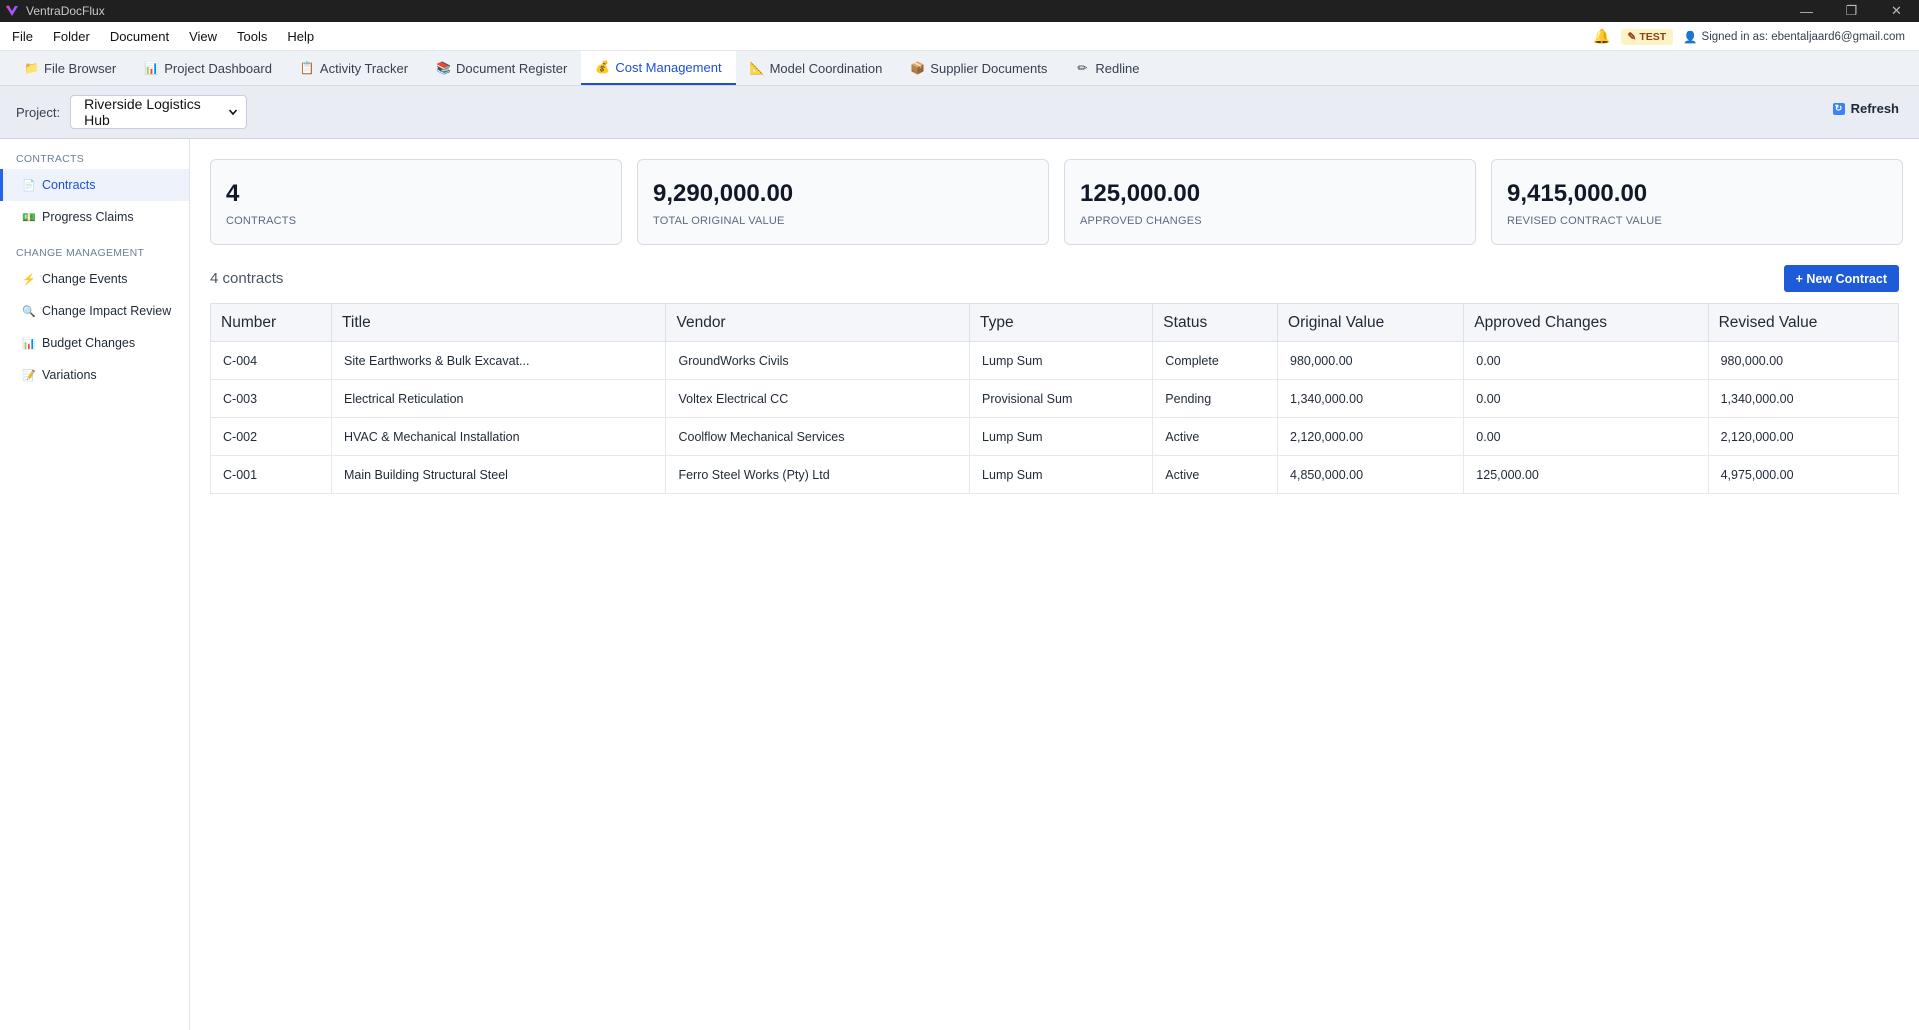 The height and width of the screenshot is (1030, 1919). What do you see at coordinates (443, 68) in the screenshot?
I see `books-icon: 📚` at bounding box center [443, 68].